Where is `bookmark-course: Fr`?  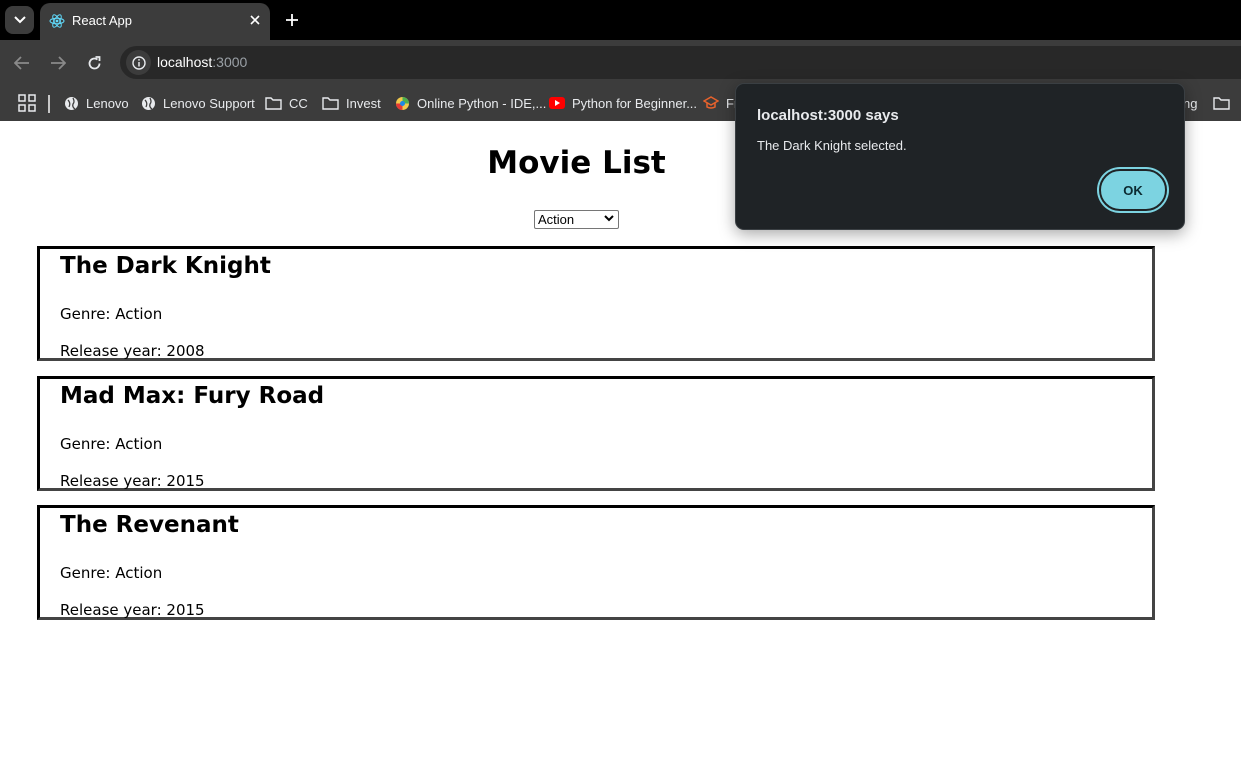 bookmark-course: Fr is located at coordinates (720, 103).